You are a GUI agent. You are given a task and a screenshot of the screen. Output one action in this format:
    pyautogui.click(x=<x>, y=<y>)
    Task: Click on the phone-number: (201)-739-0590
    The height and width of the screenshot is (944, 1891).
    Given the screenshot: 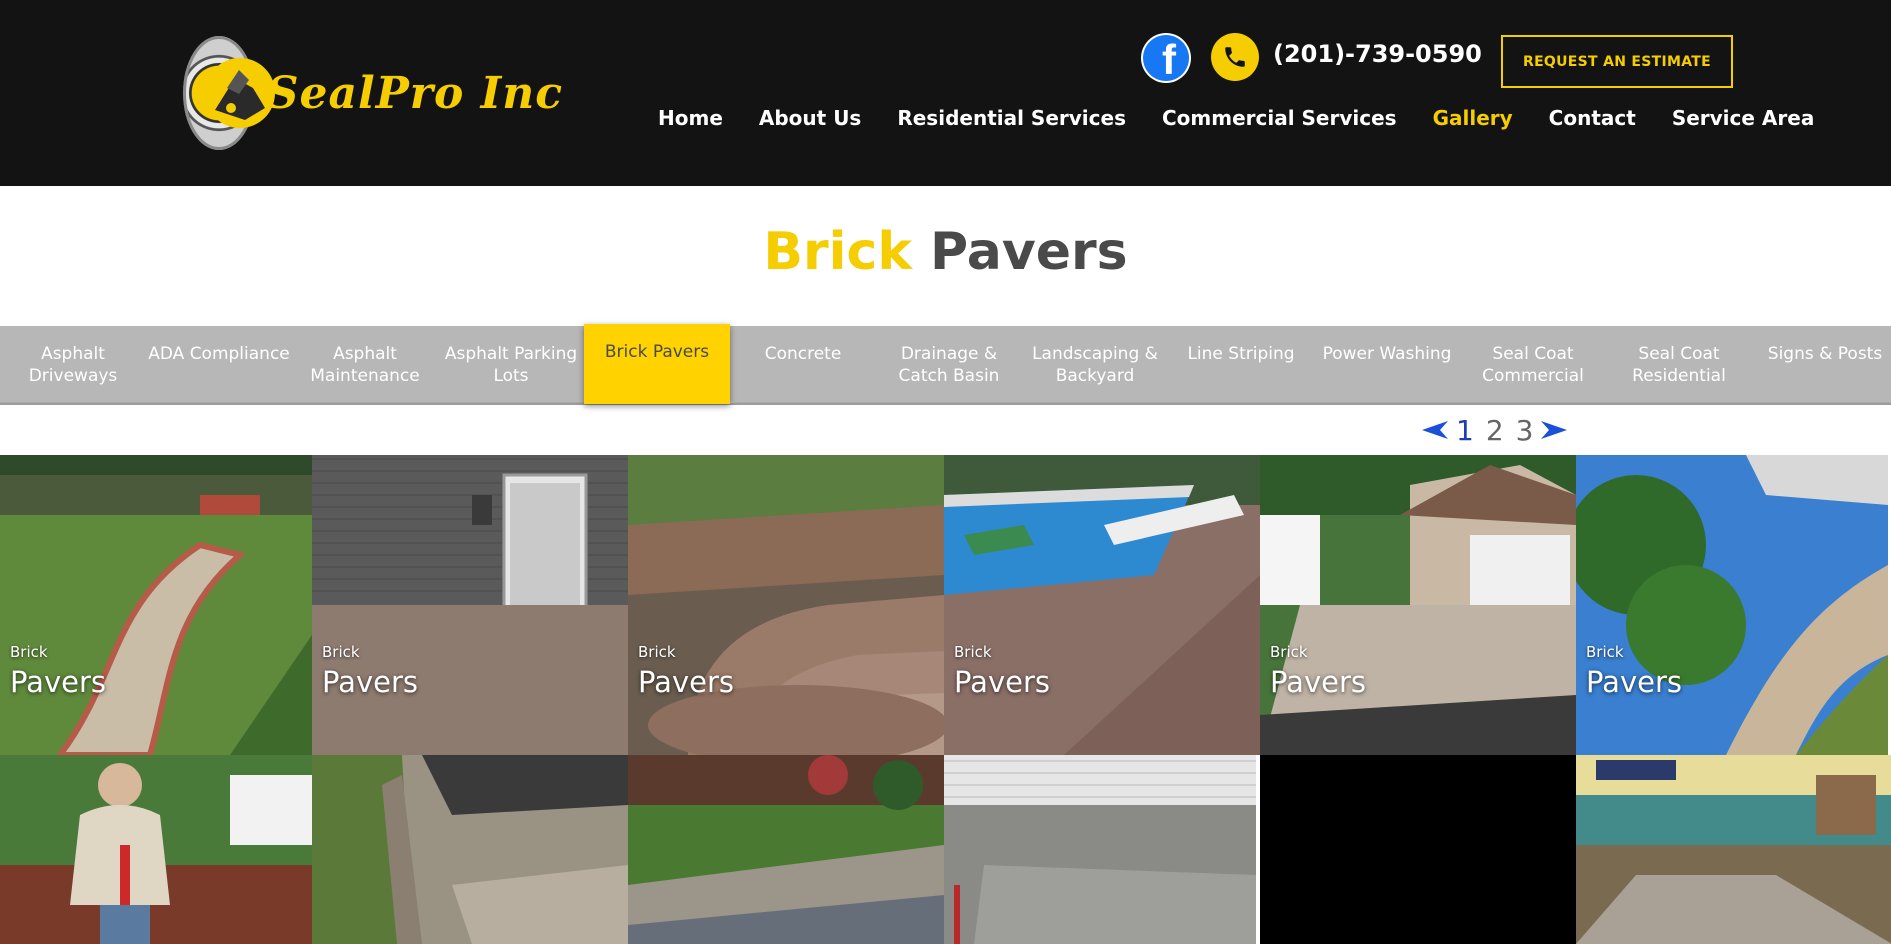 What is the action you would take?
    pyautogui.click(x=1377, y=54)
    